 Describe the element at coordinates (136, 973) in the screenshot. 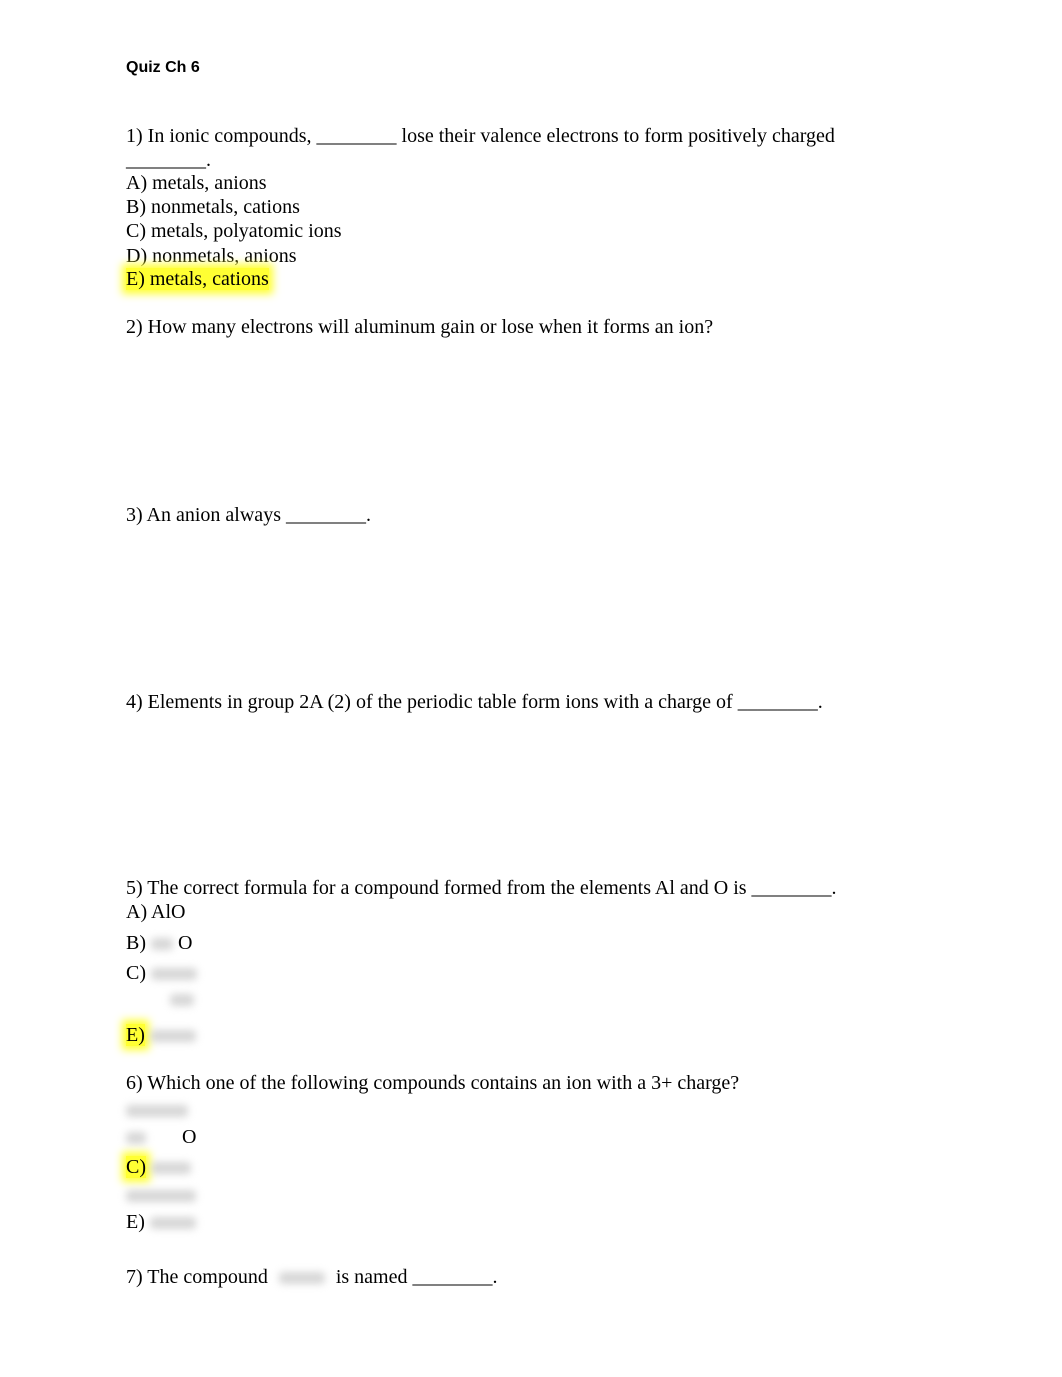

I see `q5-option-c: C)` at that location.